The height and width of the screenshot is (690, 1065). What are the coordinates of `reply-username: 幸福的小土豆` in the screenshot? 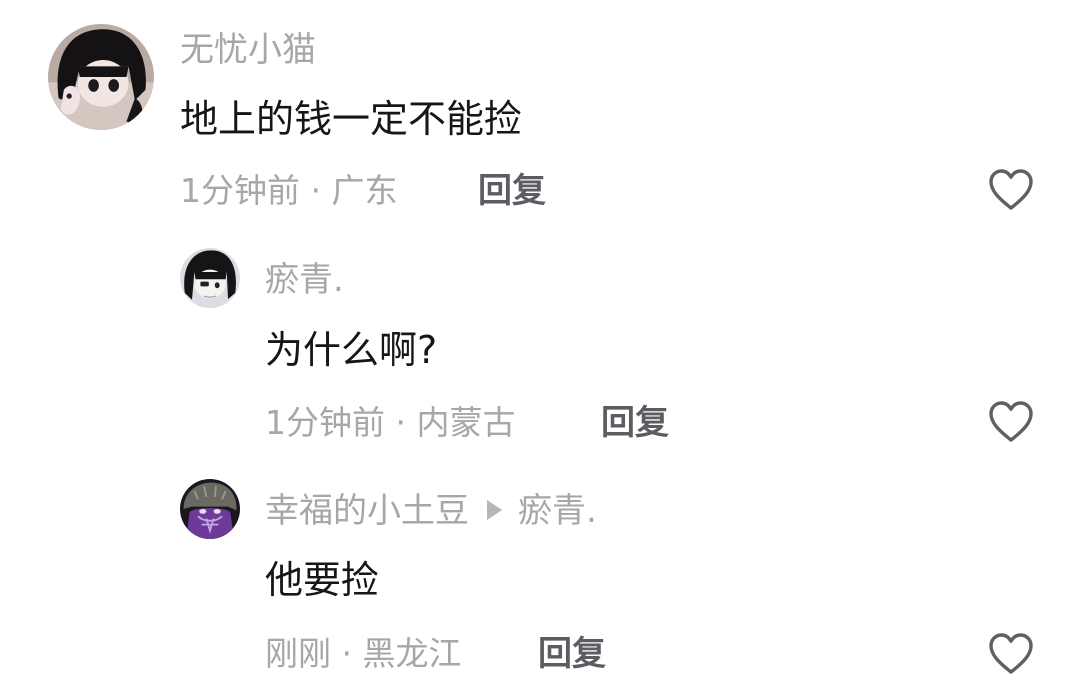 It's located at (367, 511).